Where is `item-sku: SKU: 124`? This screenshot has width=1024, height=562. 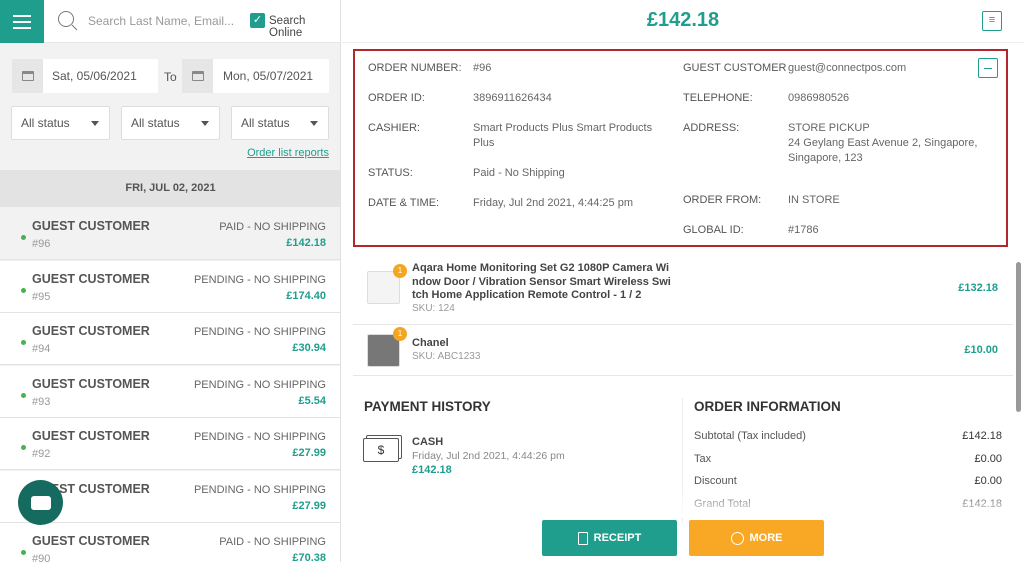
item-sku: SKU: 124 is located at coordinates (433, 308).